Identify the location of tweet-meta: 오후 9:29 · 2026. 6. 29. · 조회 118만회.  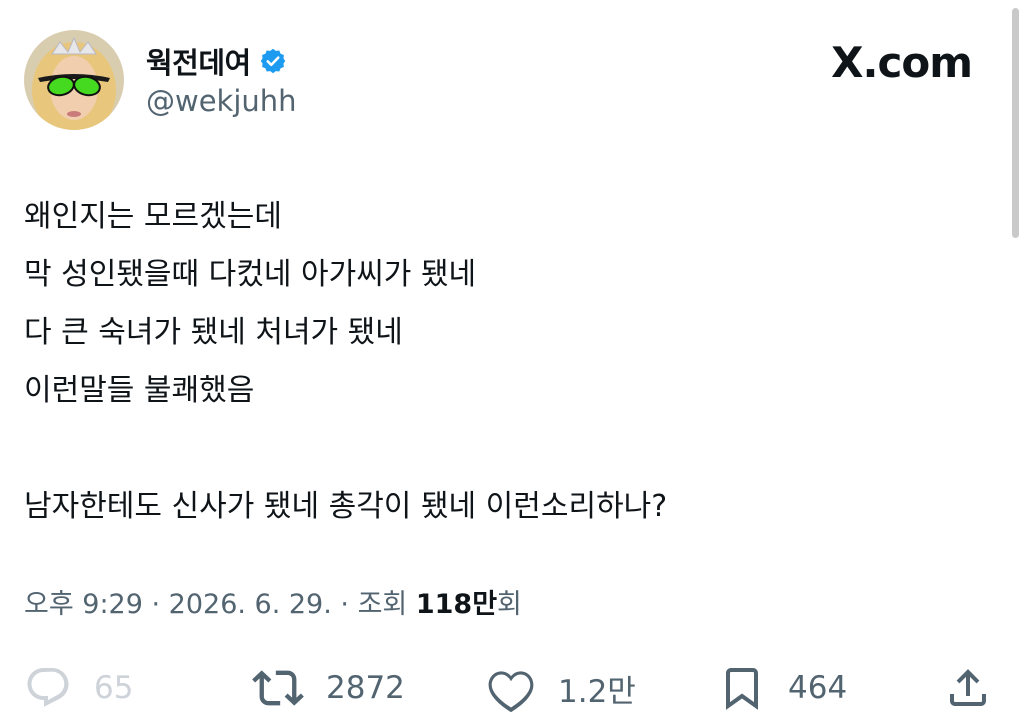
(273, 601).